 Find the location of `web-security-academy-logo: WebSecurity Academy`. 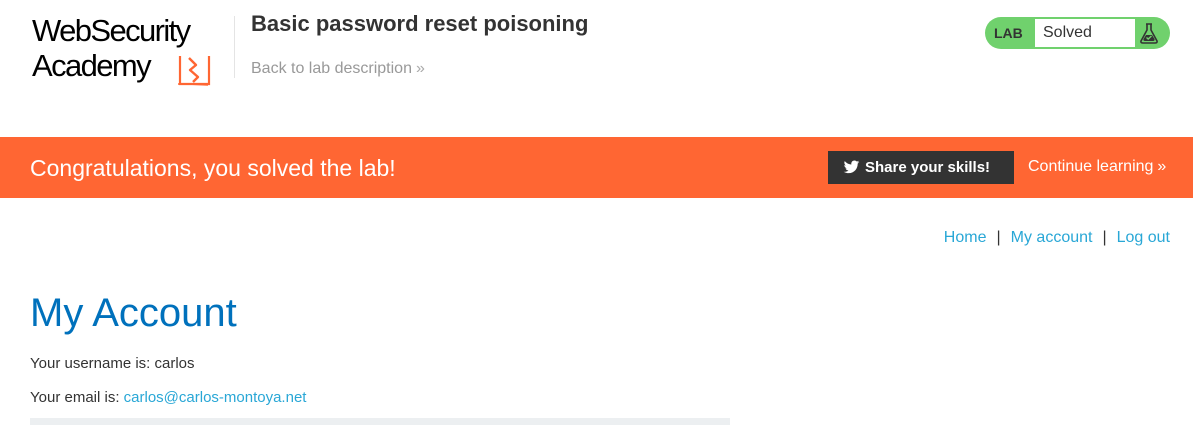

web-security-academy-logo: WebSecurity Academy is located at coordinates (132, 51).